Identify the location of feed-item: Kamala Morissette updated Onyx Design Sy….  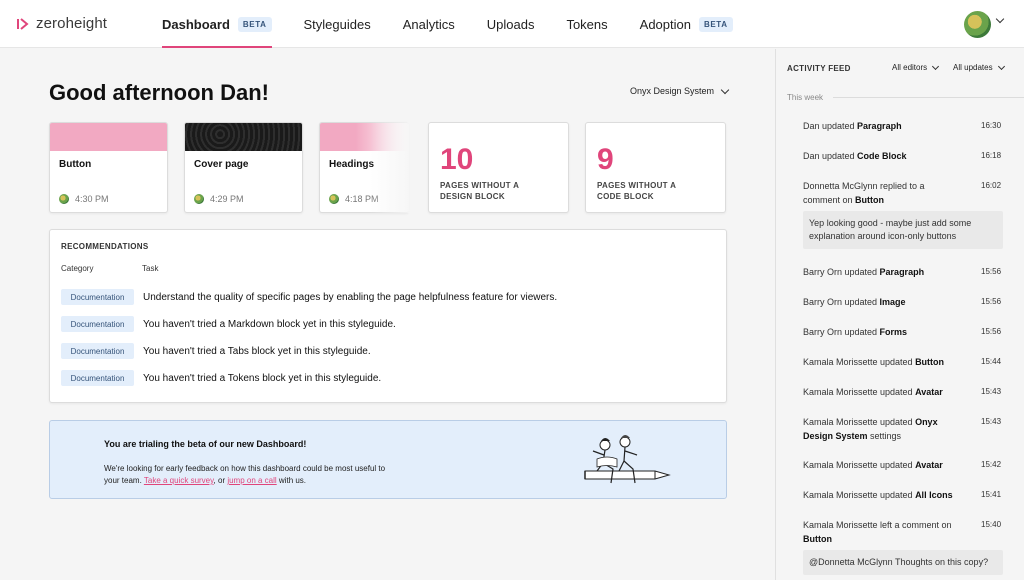
(883, 429).